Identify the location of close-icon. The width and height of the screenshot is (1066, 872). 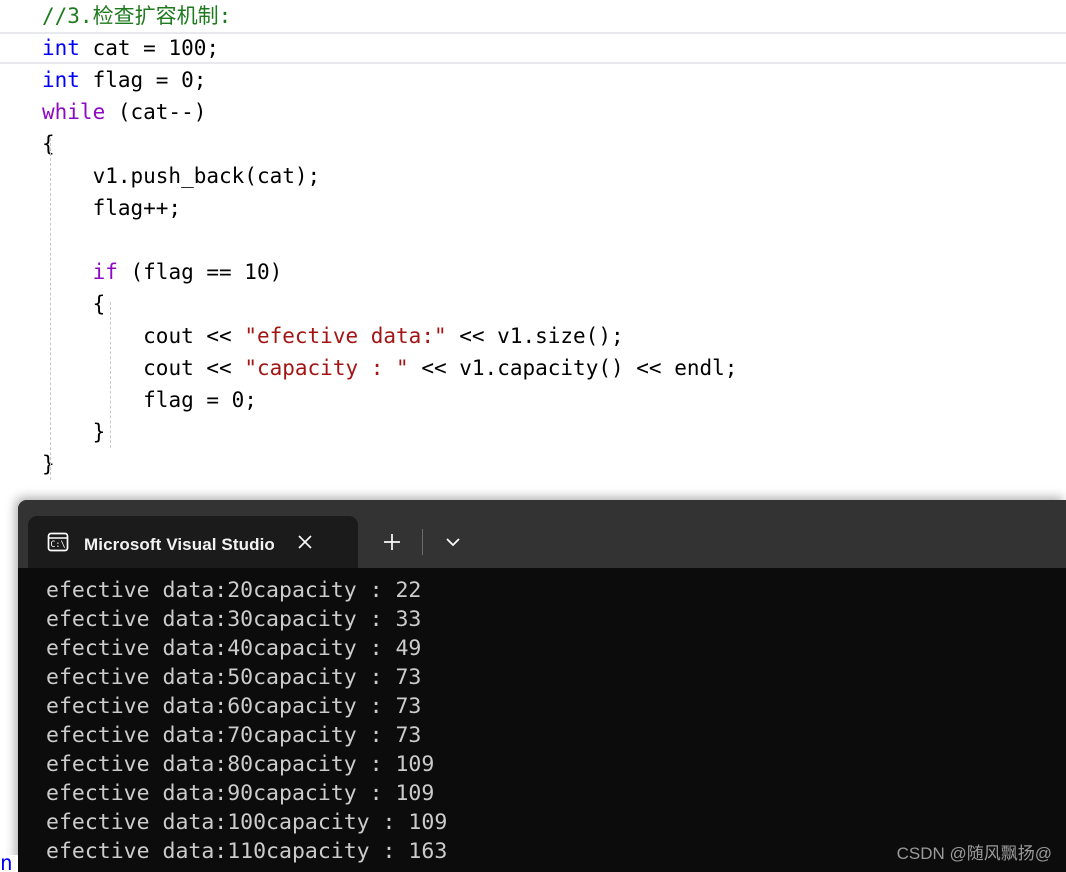
(305, 542).